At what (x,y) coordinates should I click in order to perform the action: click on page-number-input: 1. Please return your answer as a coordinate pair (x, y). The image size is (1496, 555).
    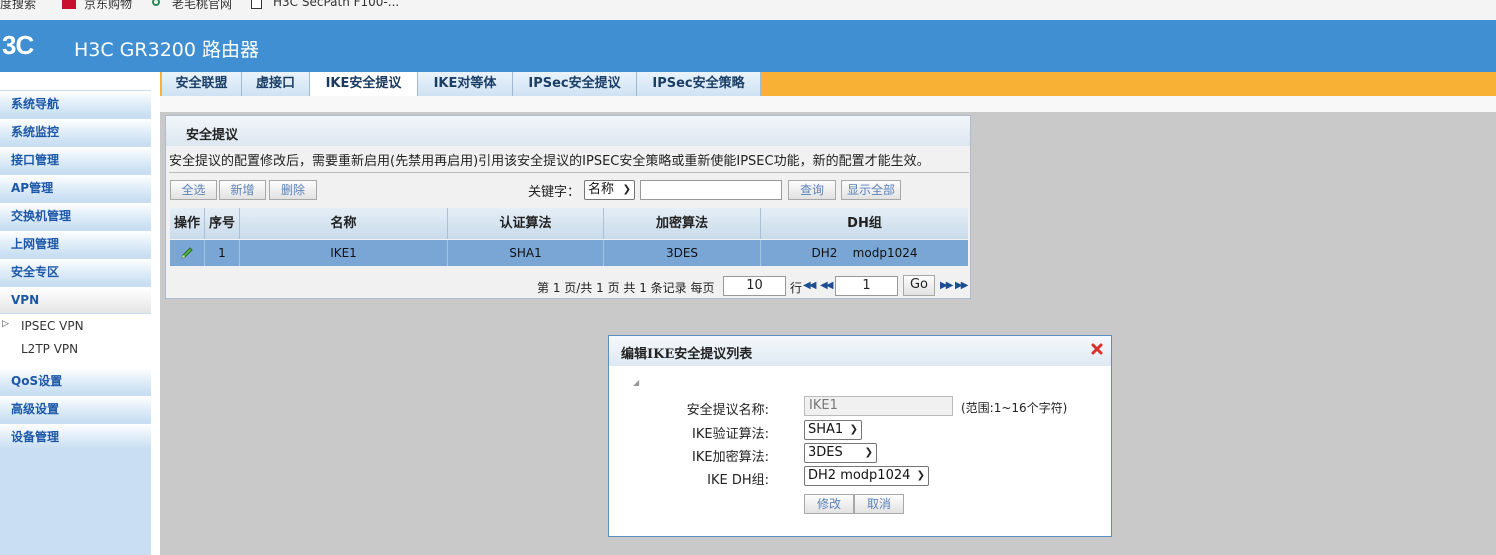
    Looking at the image, I should click on (866, 286).